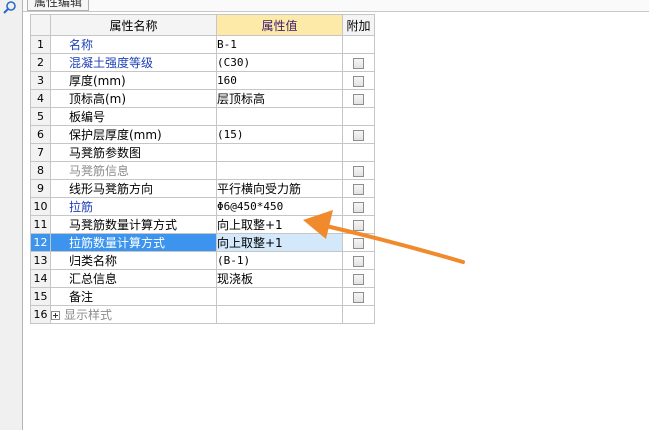  Describe the element at coordinates (279, 25) in the screenshot. I see `header-attribute-value: 属性值` at that location.